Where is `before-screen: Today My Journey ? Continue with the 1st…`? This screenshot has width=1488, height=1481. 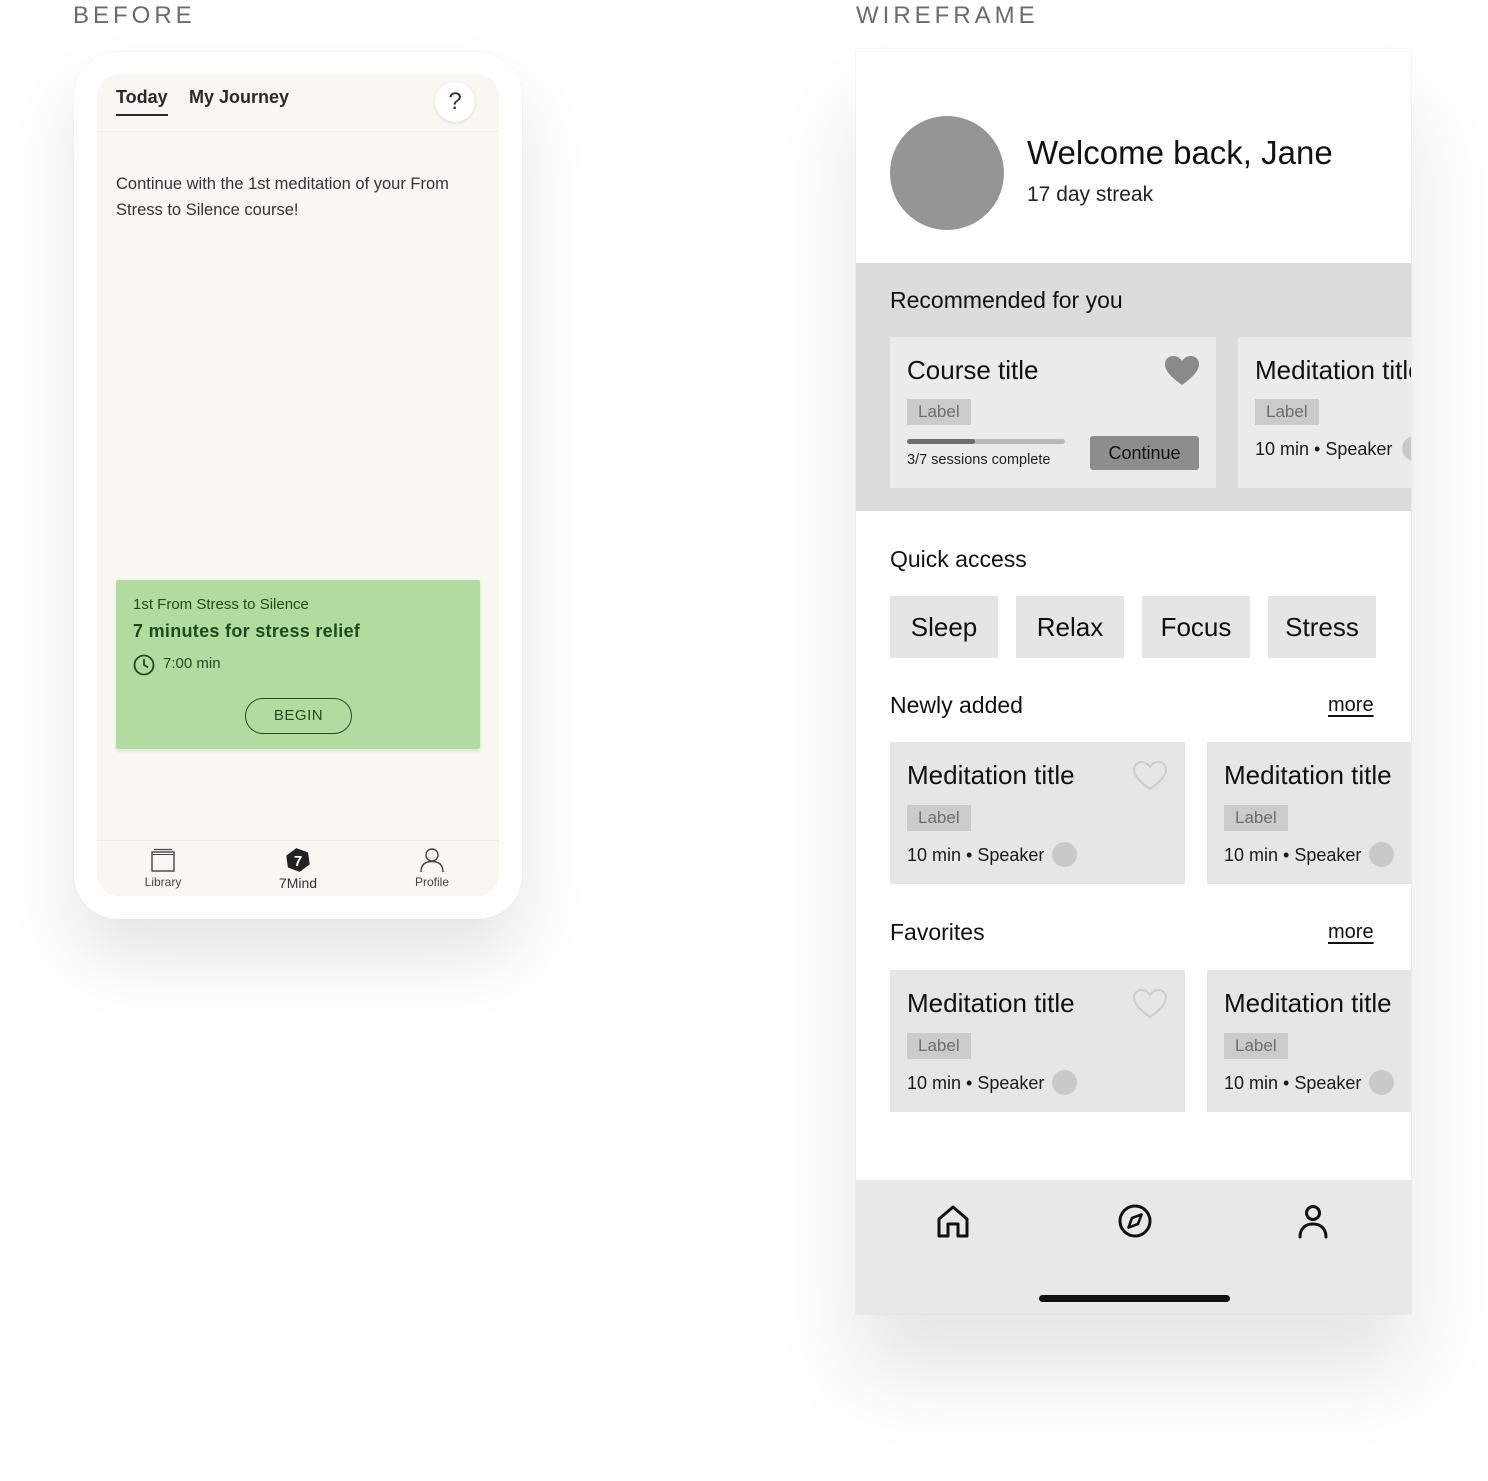
before-screen: Today My Journey ? Continue with the 1st… is located at coordinates (298, 485).